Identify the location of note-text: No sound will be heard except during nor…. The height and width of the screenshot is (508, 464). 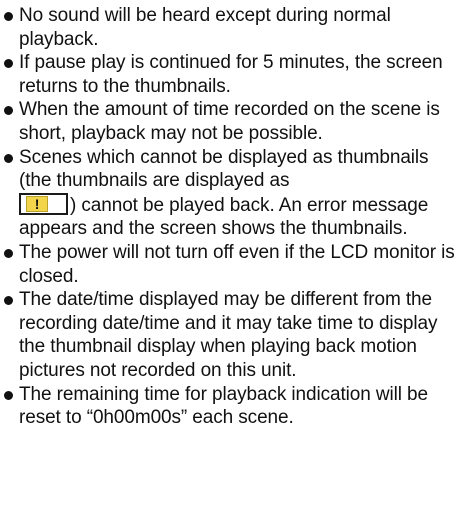
(205, 27).